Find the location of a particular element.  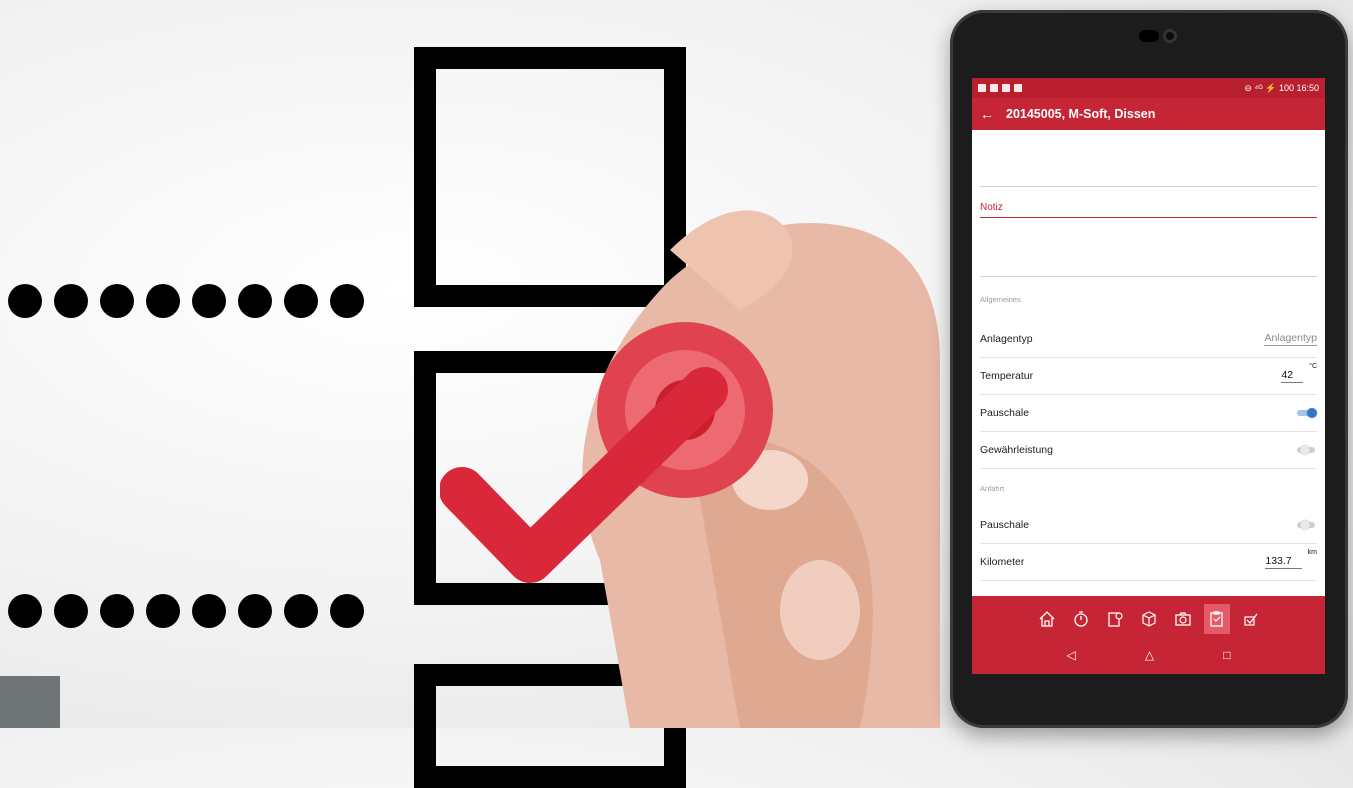

tab-home is located at coordinates (1047, 619).